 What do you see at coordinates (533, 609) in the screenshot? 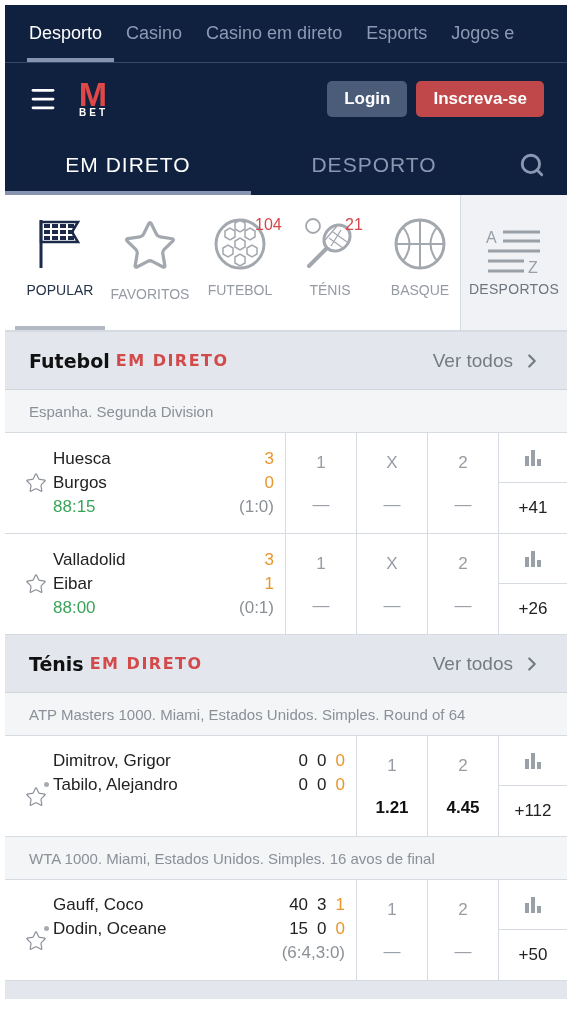
I see `more-markets-button: +26` at bounding box center [533, 609].